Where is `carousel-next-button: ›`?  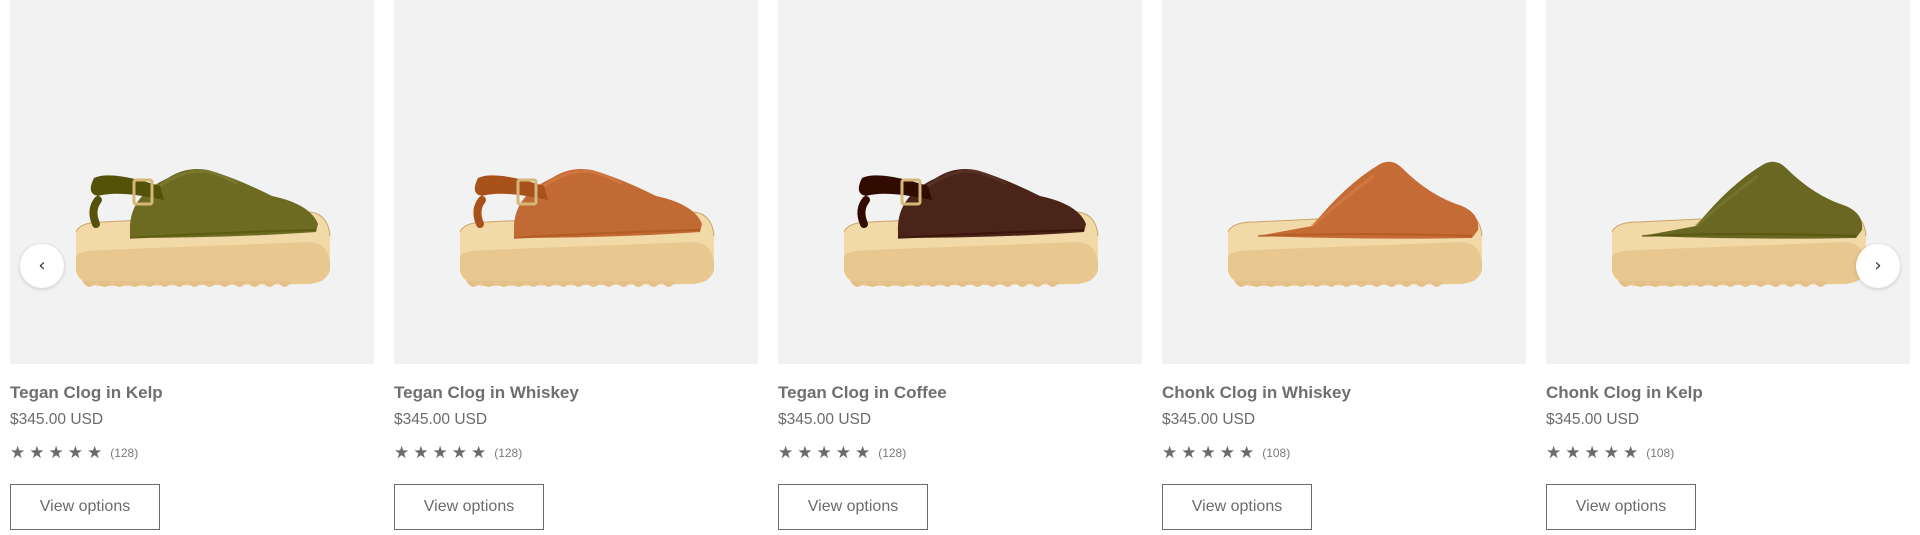 carousel-next-button: › is located at coordinates (1878, 266).